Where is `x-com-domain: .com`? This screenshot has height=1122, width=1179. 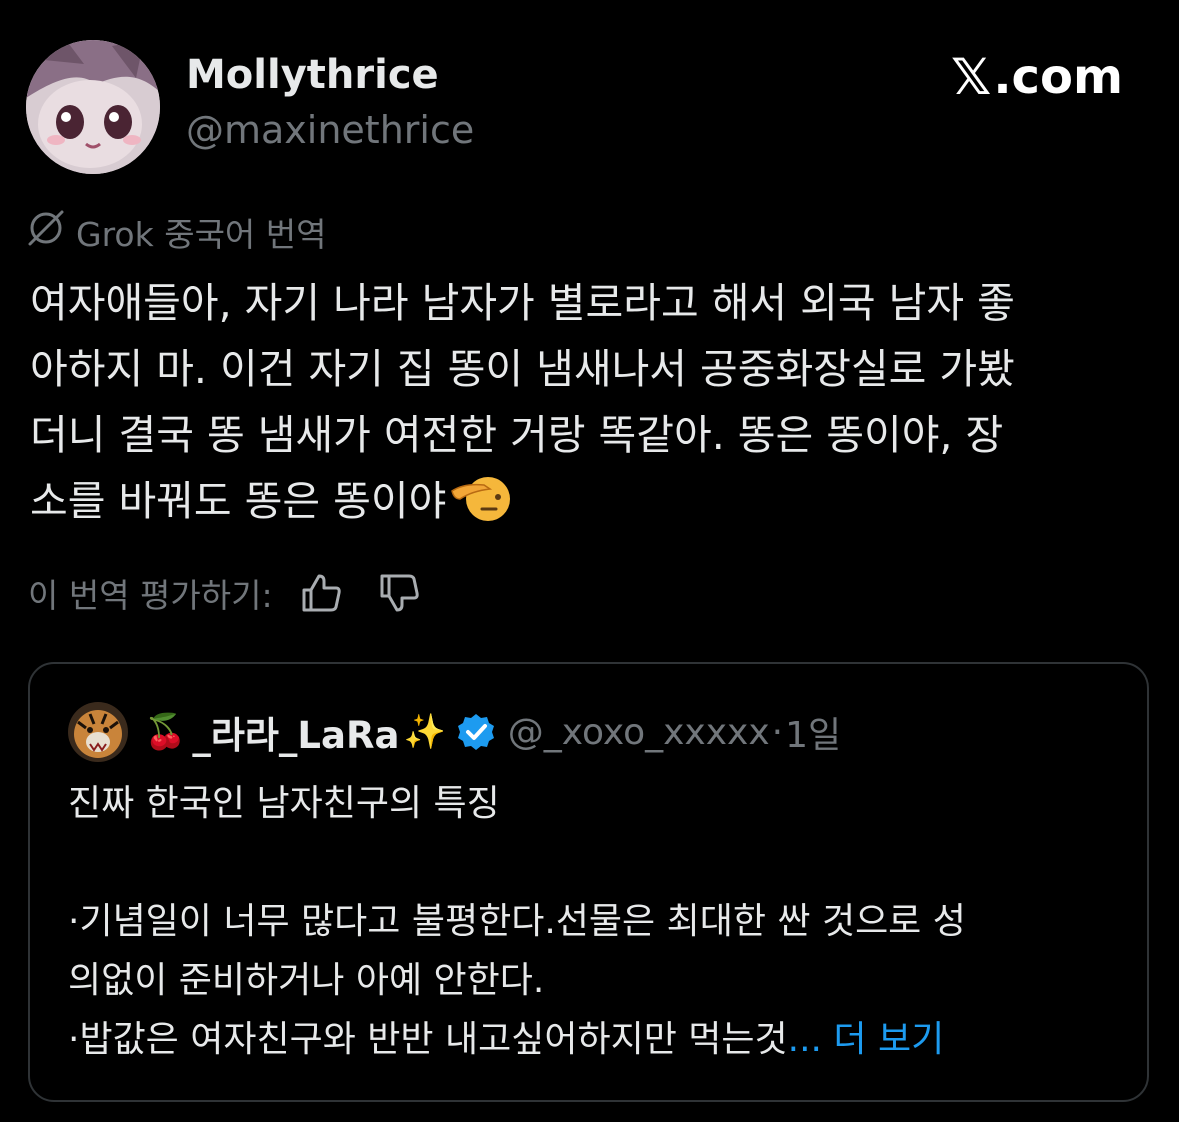 x-com-domain: .com is located at coordinates (1058, 77).